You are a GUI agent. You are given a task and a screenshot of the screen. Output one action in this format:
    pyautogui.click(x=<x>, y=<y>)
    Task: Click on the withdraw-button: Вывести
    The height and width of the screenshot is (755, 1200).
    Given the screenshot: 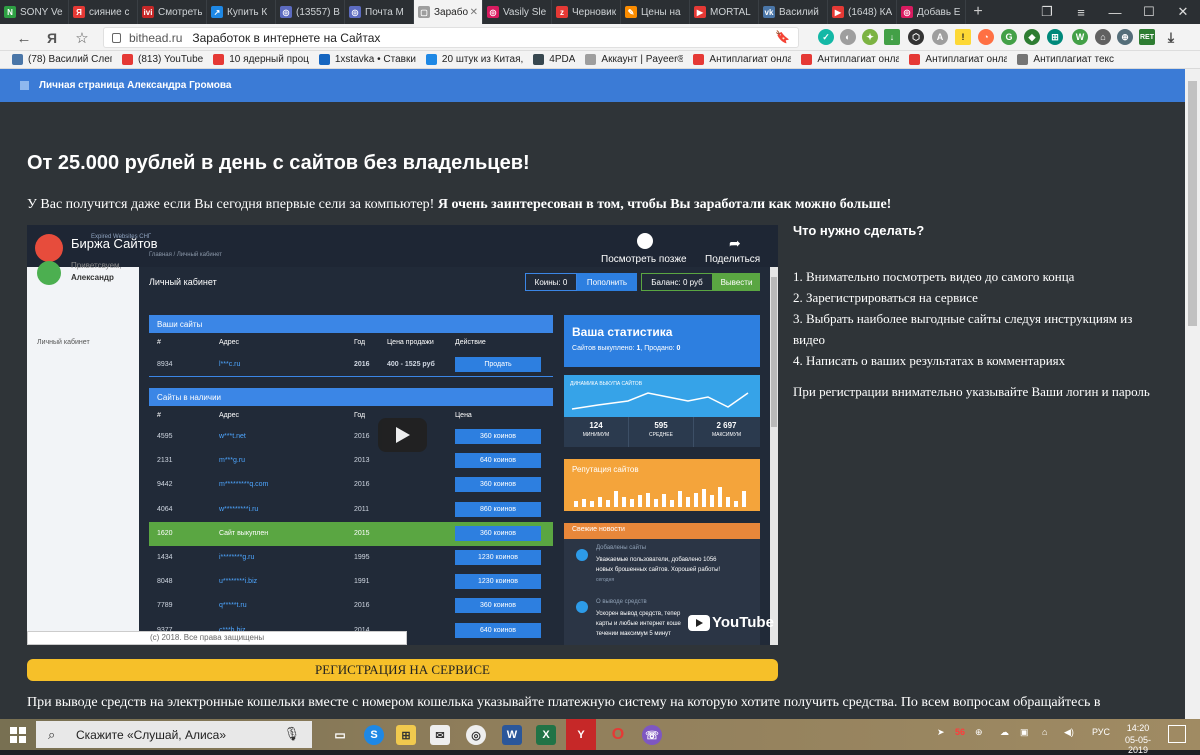 What is the action you would take?
    pyautogui.click(x=736, y=282)
    